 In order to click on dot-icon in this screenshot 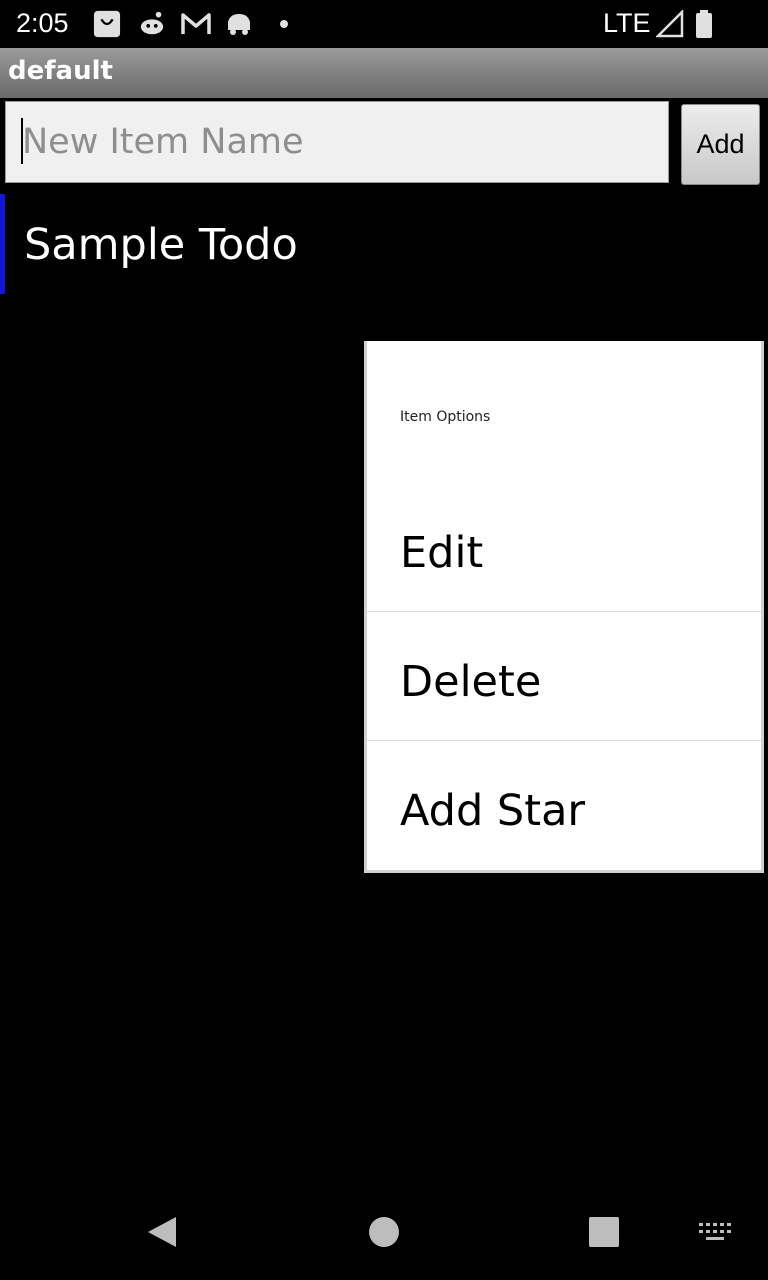, I will do `click(284, 24)`.